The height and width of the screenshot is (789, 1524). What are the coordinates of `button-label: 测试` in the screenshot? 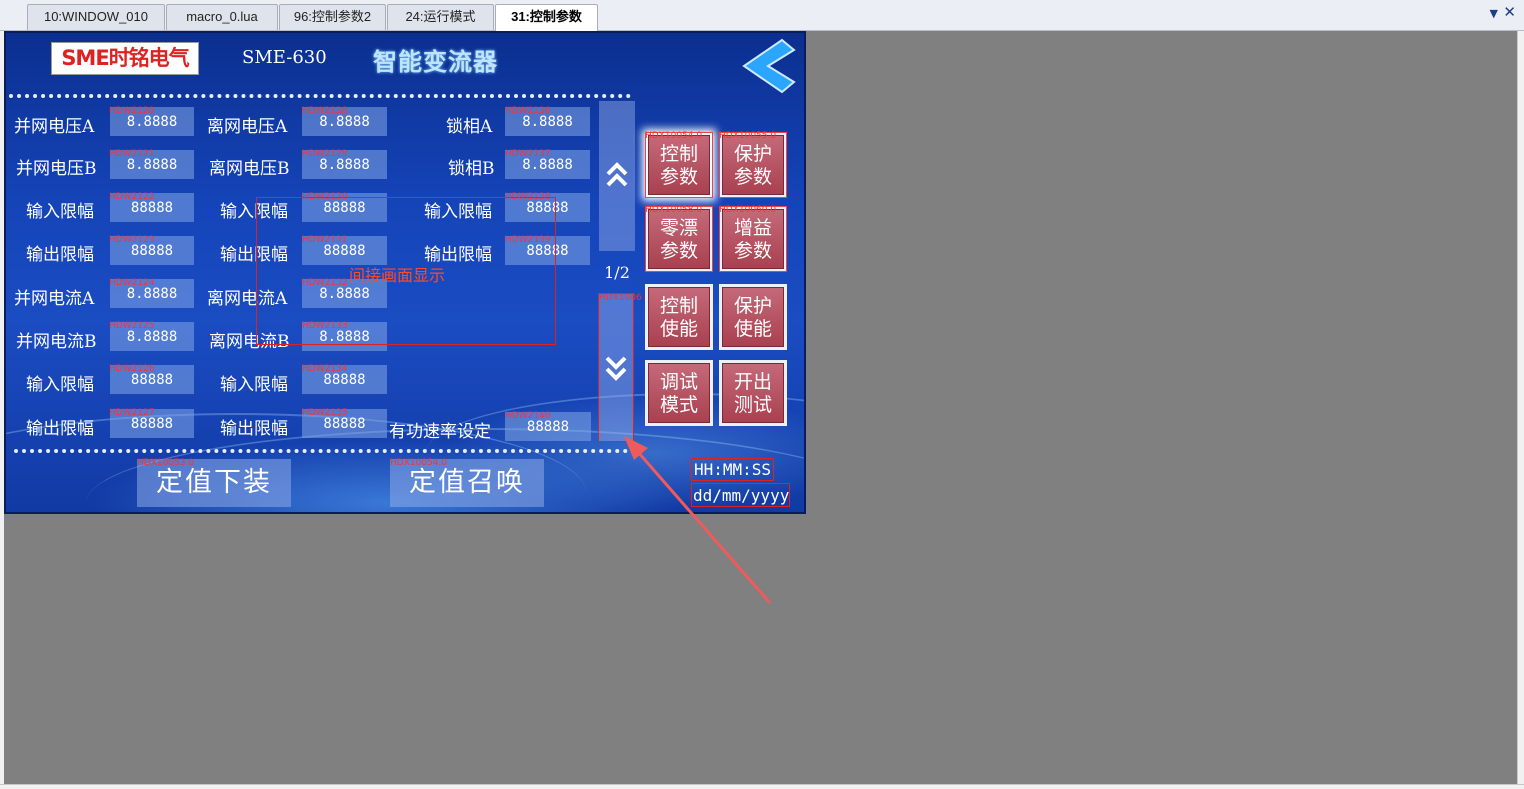 It's located at (752, 405).